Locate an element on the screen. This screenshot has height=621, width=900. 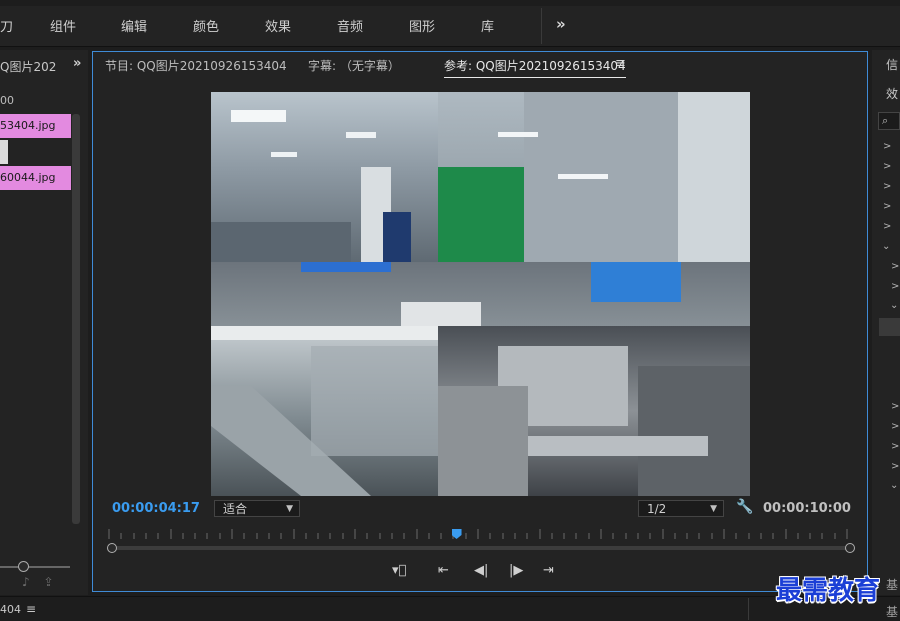
project-zoom-handle is located at coordinates (23, 566).